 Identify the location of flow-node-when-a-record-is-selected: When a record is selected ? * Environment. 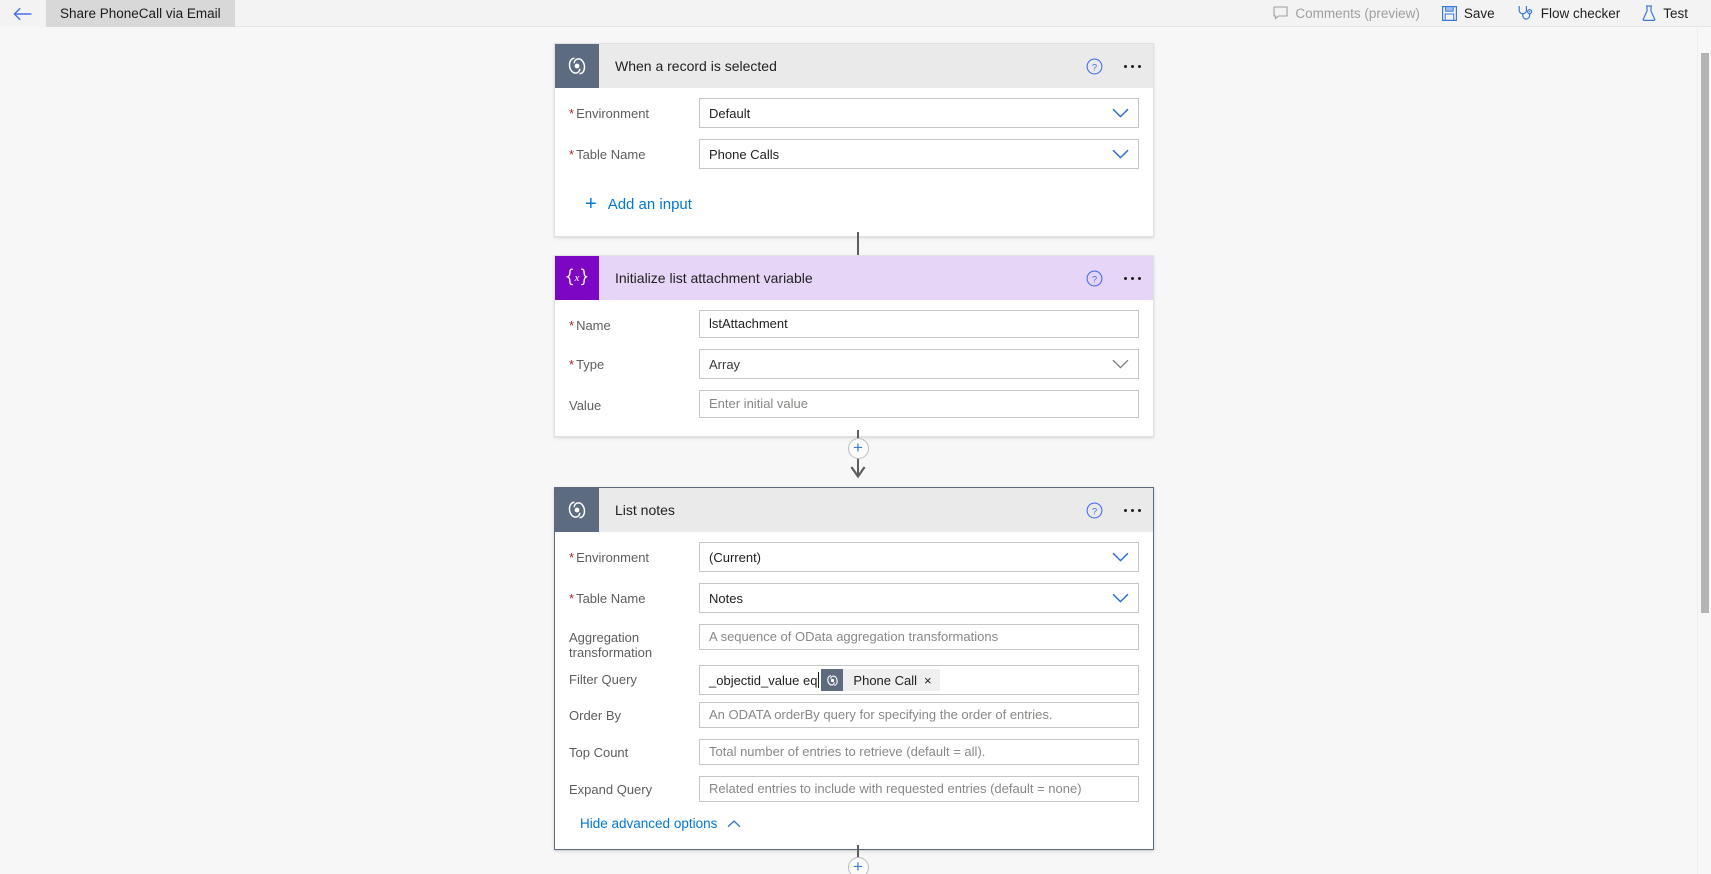
(854, 140).